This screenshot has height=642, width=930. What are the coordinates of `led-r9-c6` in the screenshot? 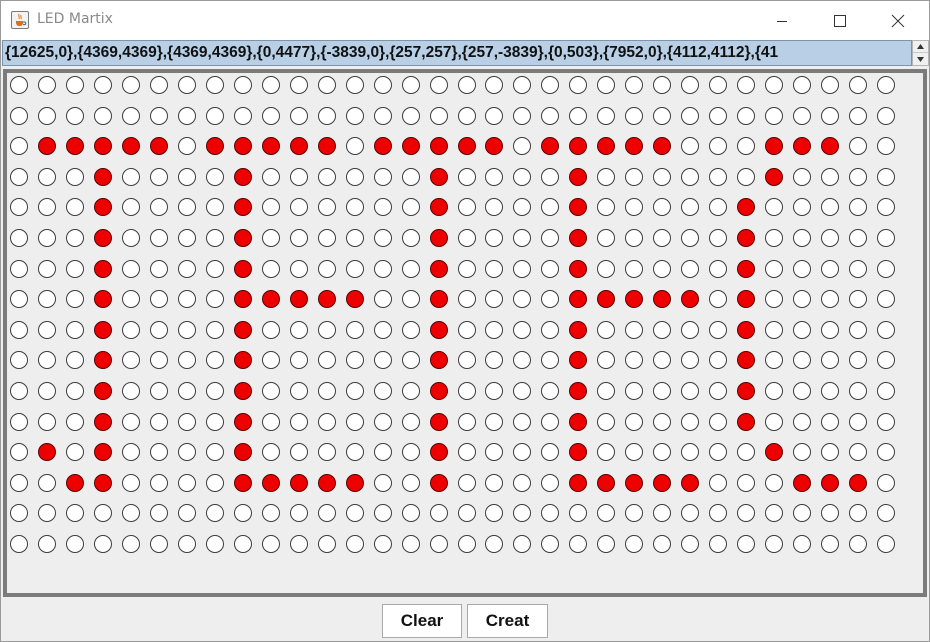 It's located at (186, 360).